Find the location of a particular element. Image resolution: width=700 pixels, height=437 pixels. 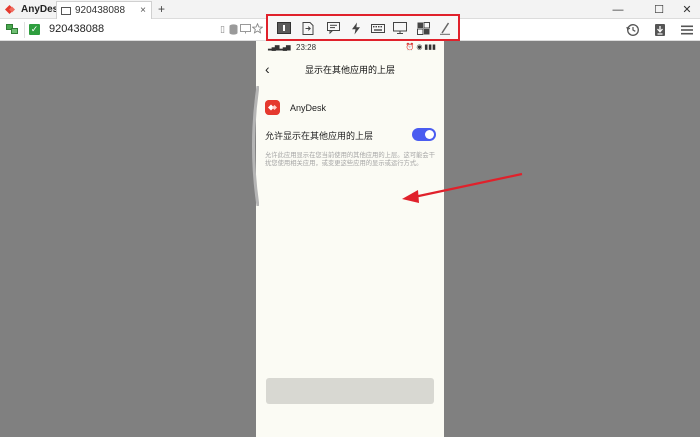

actions-bolt-icon is located at coordinates (356, 28).